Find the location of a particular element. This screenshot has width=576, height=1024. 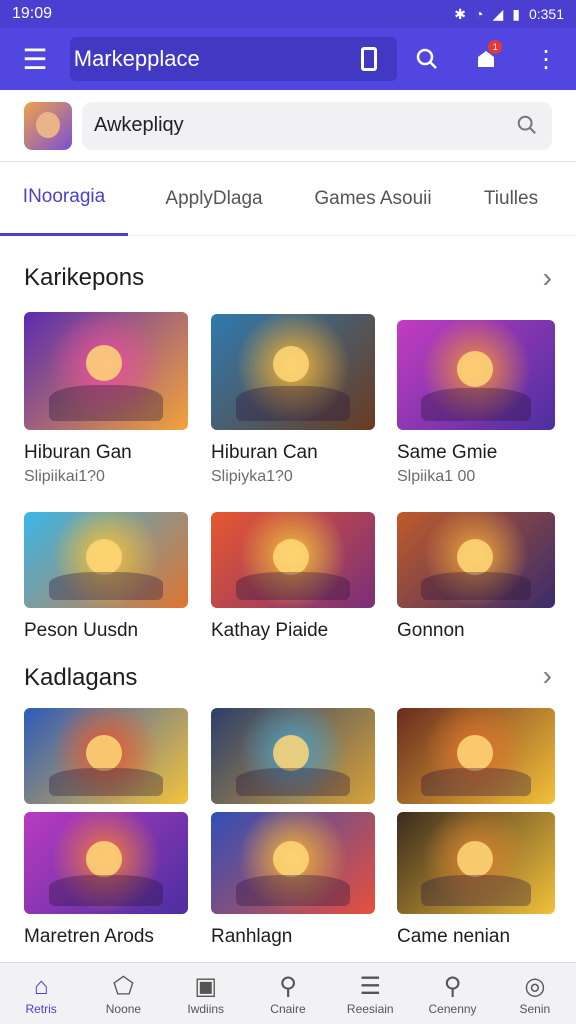

game-card: Gonnon is located at coordinates (479, 577).